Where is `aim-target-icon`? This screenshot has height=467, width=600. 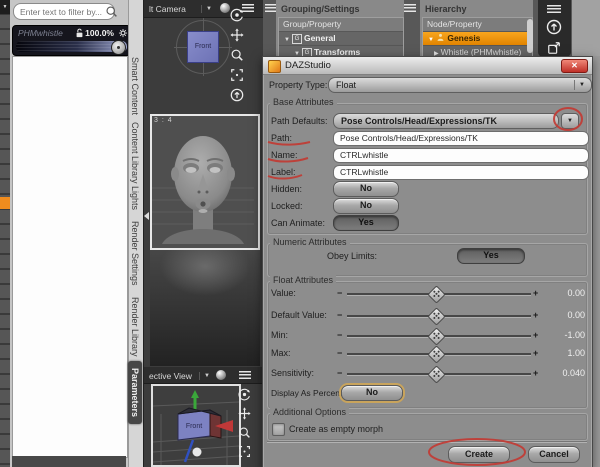
aim-target-icon is located at coordinates (554, 27).